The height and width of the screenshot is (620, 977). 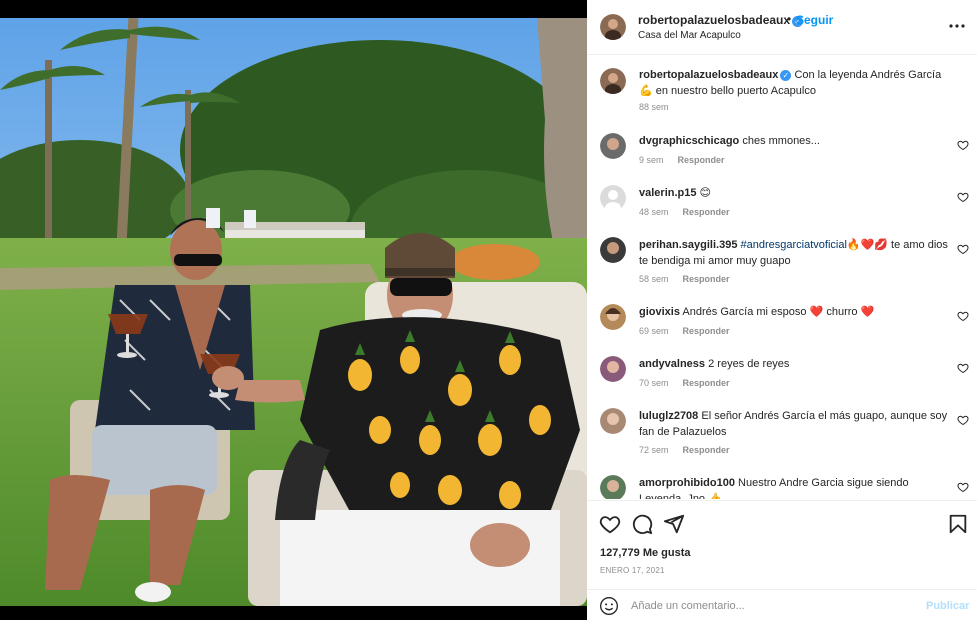 What do you see at coordinates (654, 279) in the screenshot?
I see `comment-time: 58 sem` at bounding box center [654, 279].